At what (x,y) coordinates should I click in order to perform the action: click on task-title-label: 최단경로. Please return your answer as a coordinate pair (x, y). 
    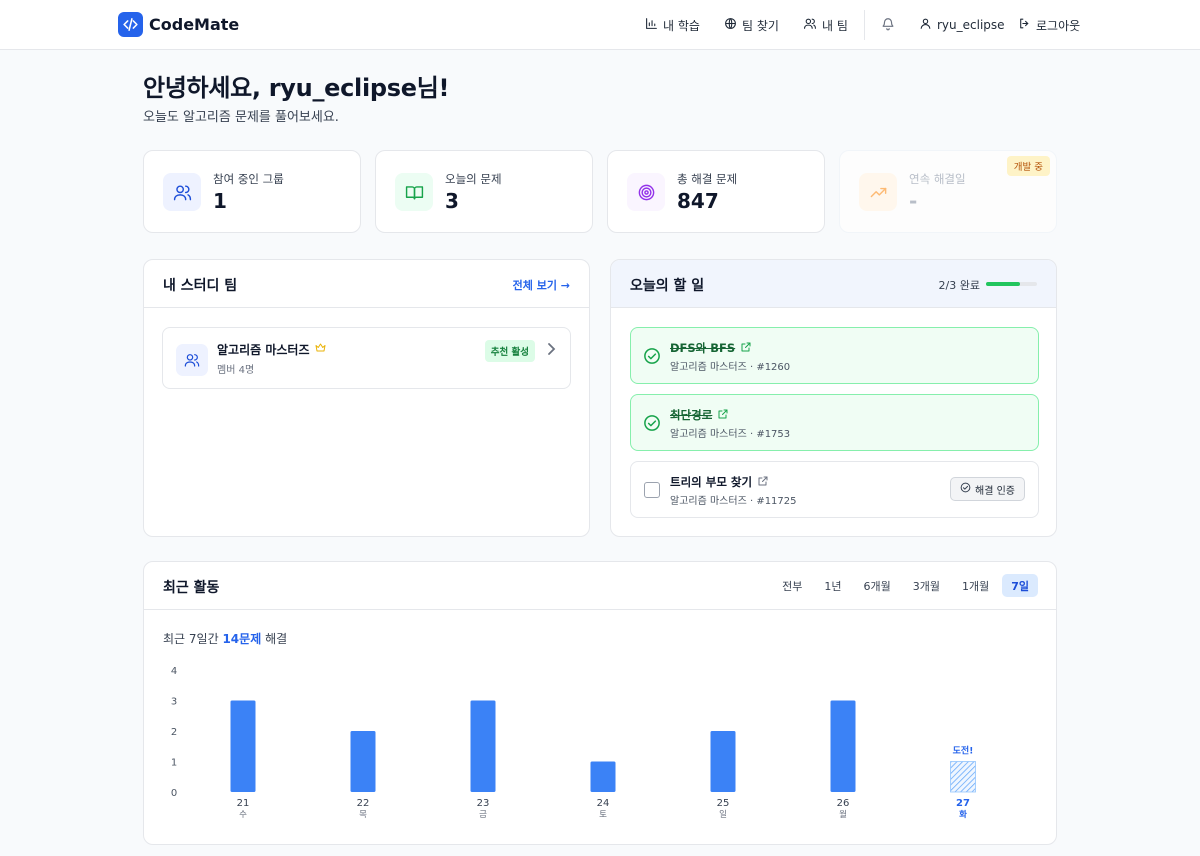
    Looking at the image, I should click on (691, 415).